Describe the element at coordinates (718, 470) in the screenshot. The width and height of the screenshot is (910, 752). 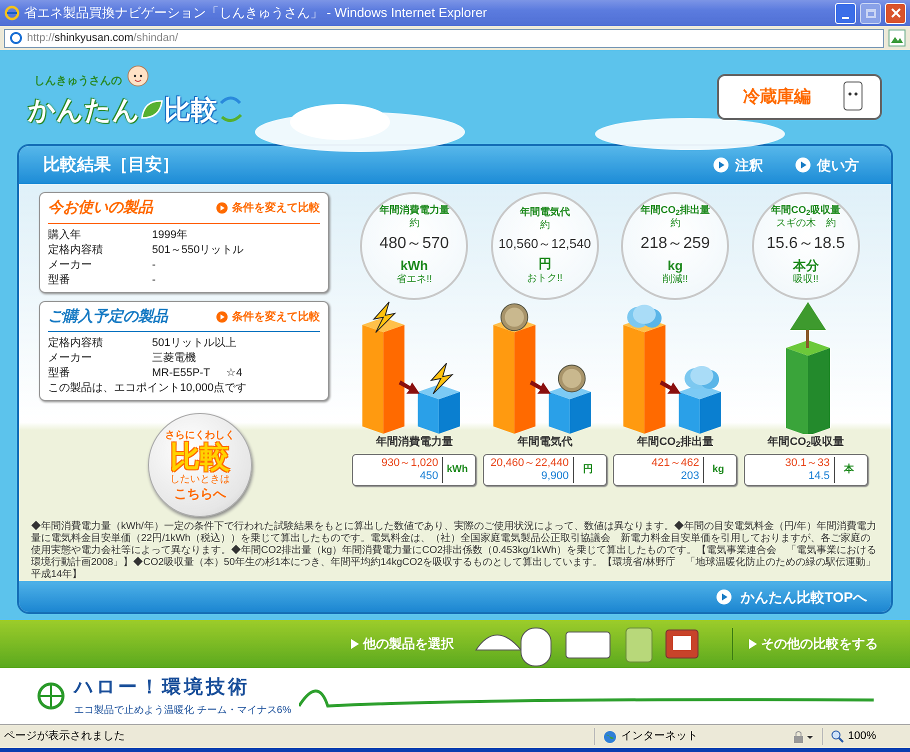
I see `unit-label: kg` at that location.